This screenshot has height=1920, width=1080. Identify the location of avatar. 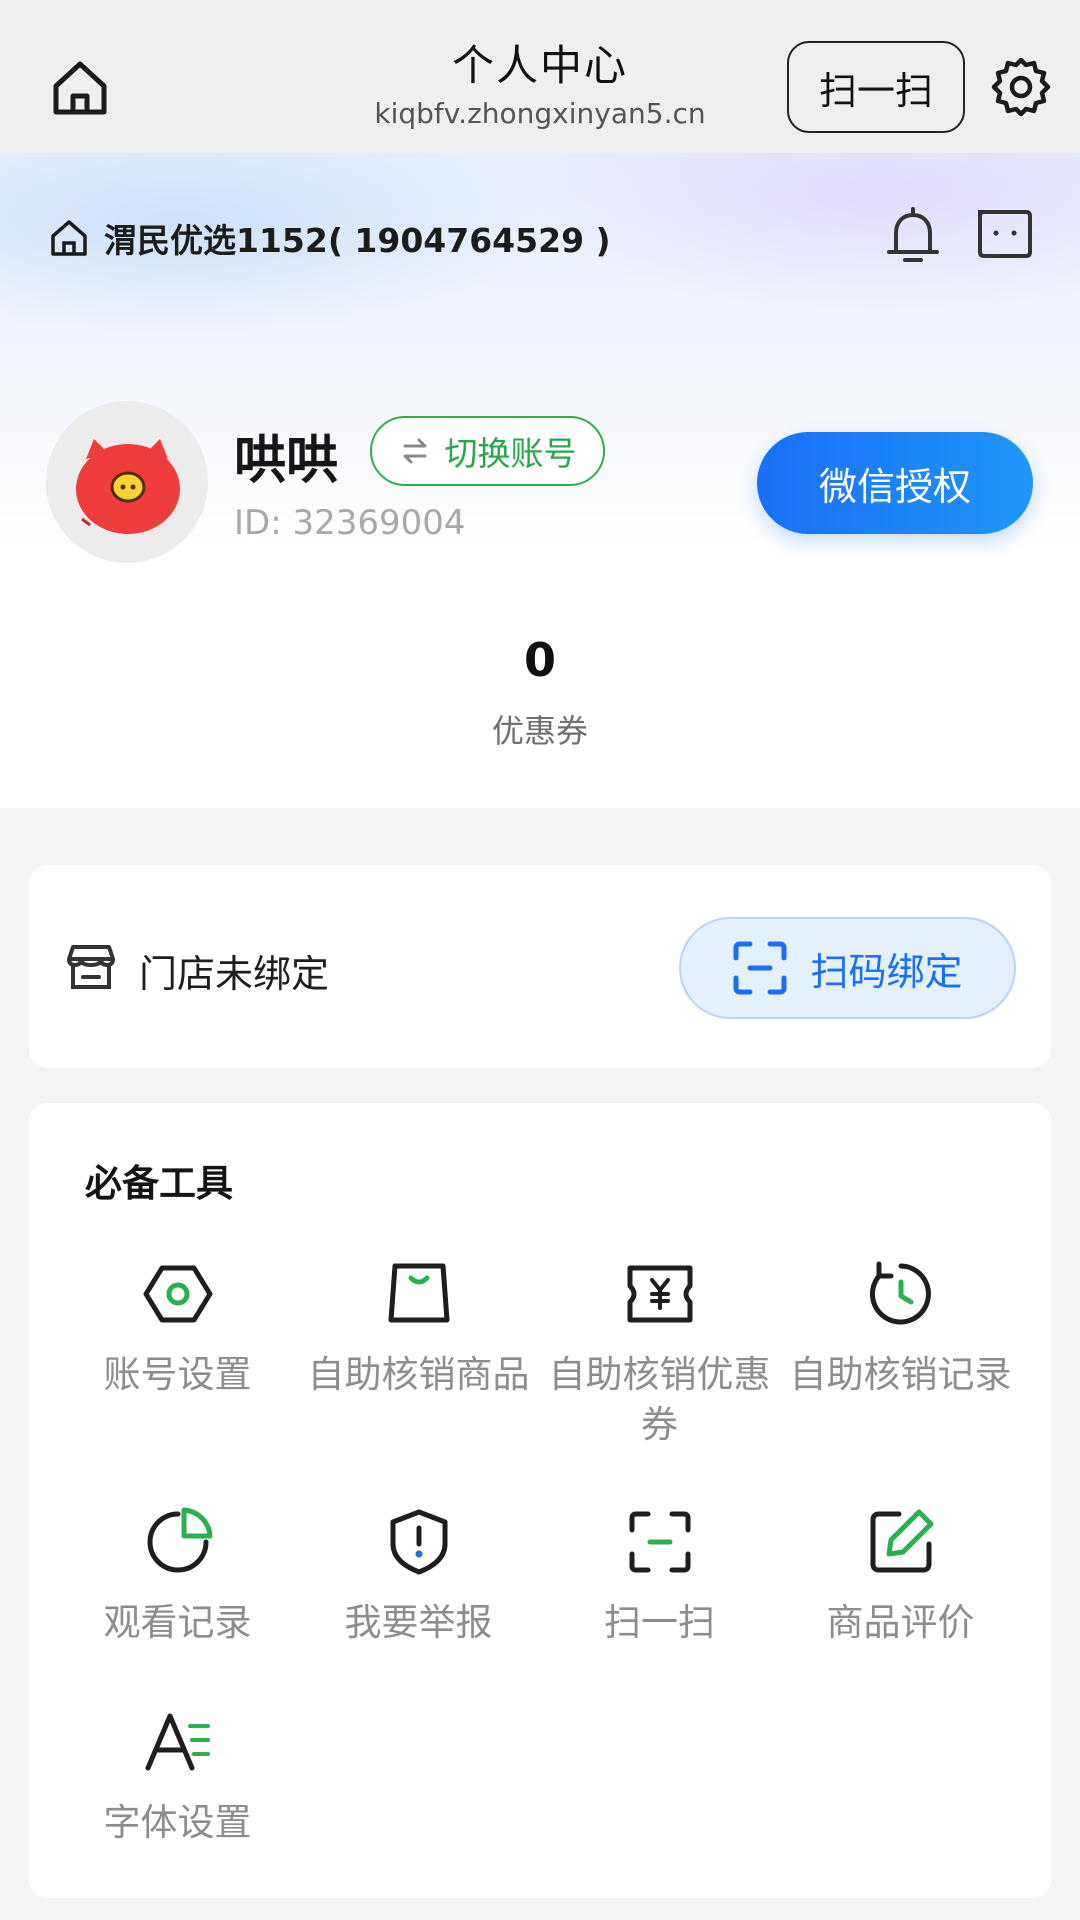
(127, 482).